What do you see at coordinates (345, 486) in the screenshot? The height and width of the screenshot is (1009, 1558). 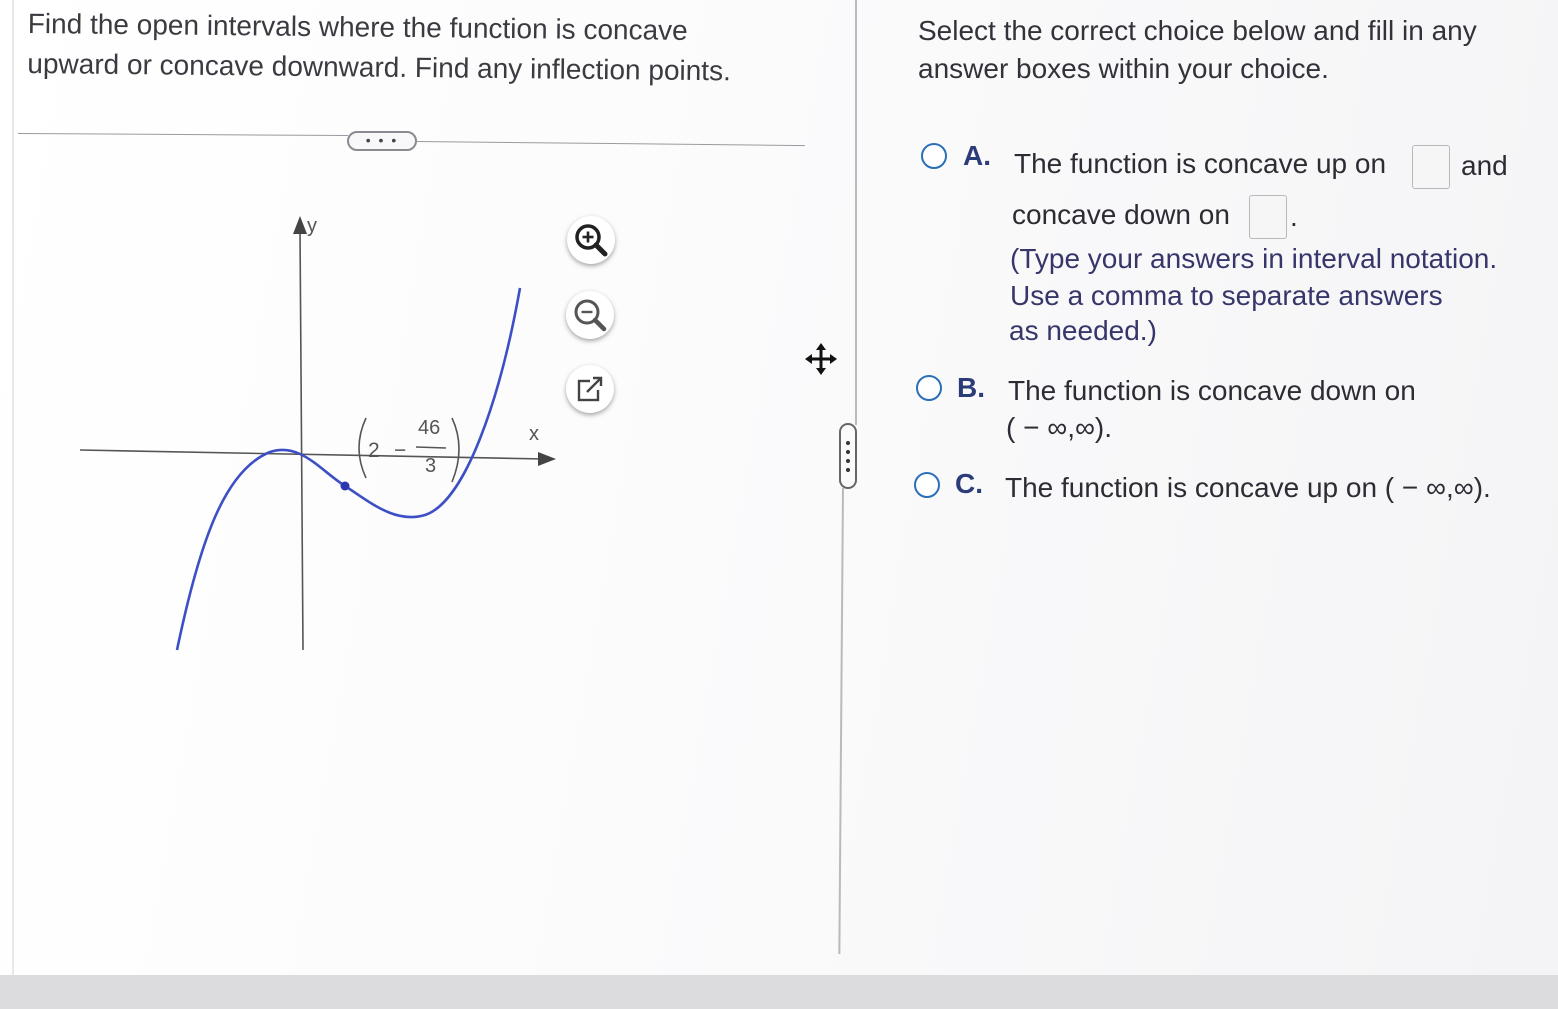 I see `inflection-point` at bounding box center [345, 486].